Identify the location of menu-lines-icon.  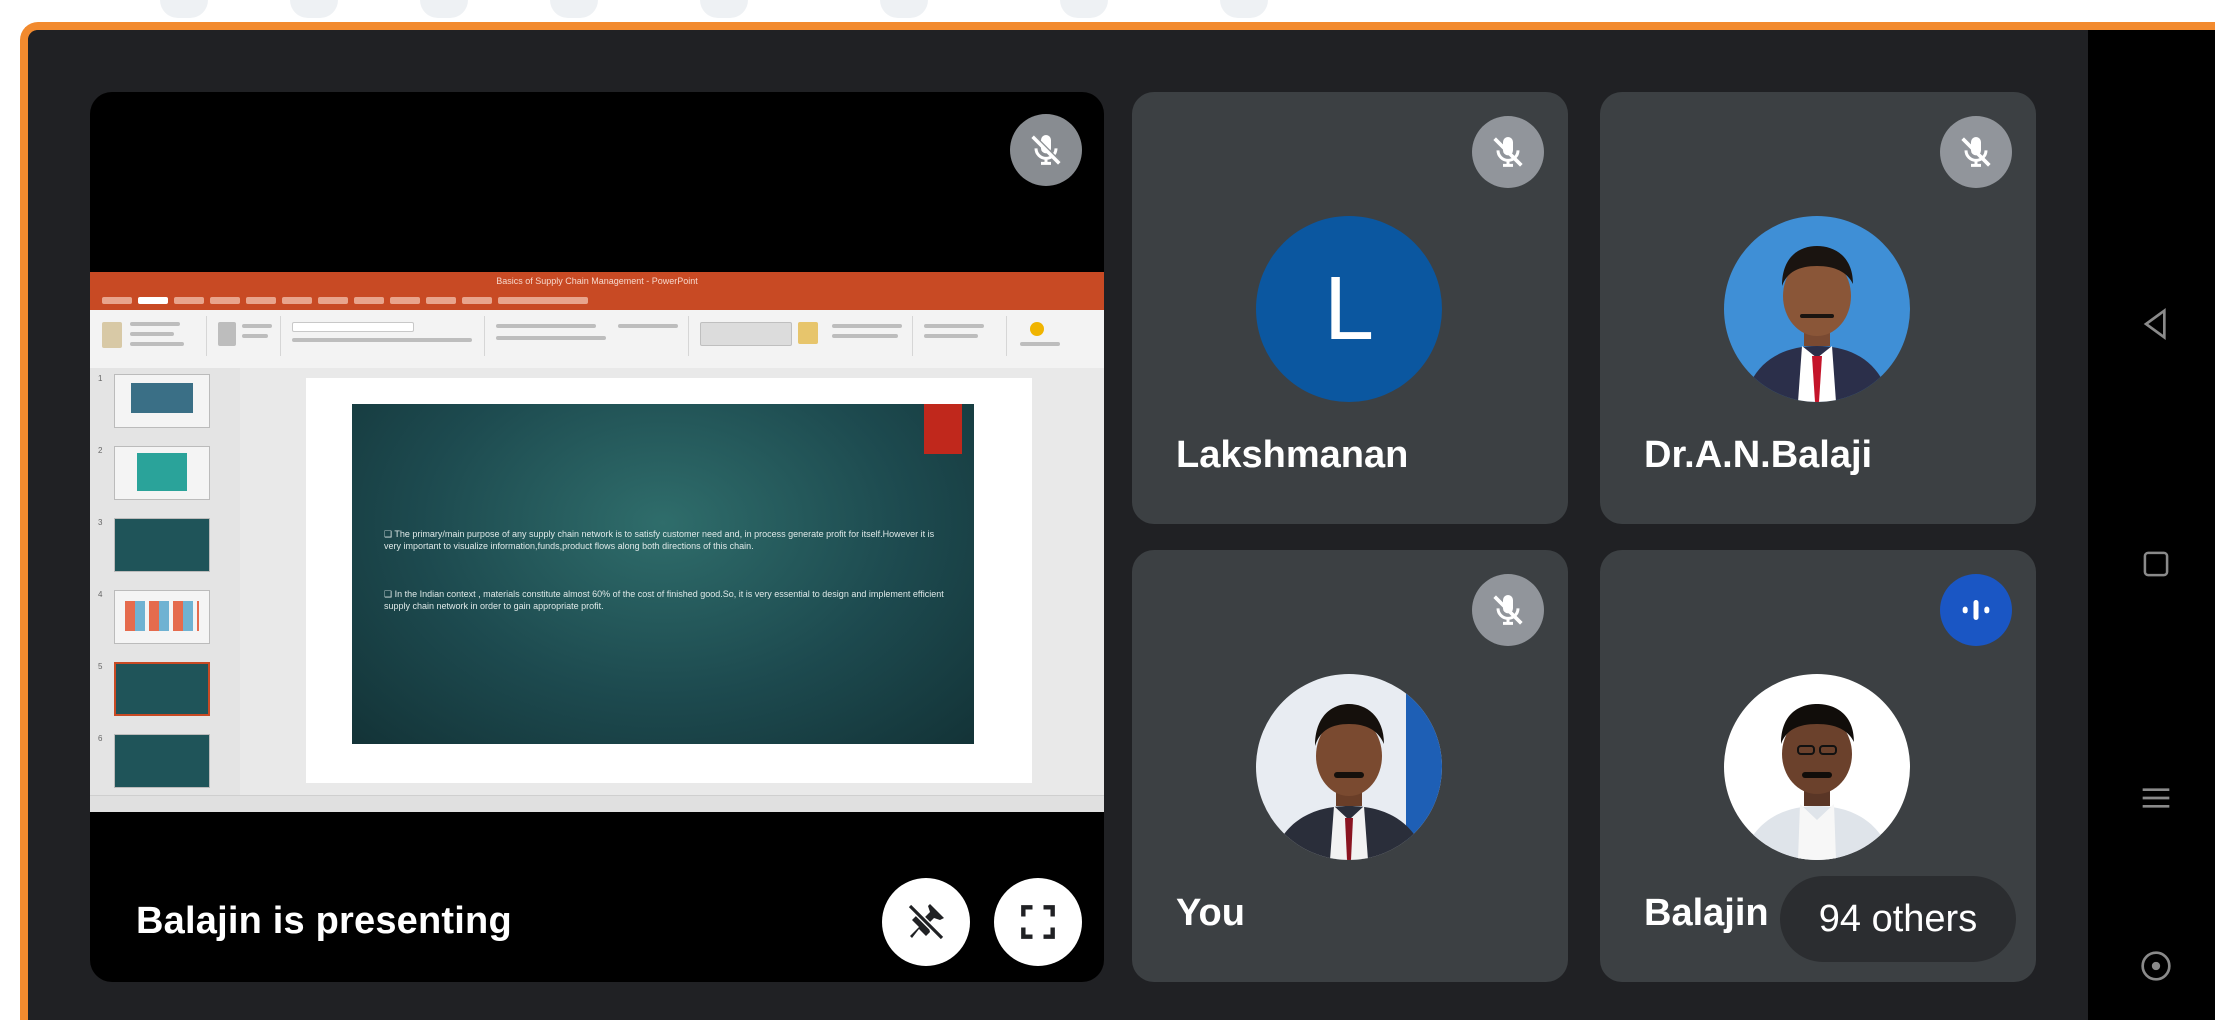
(2156, 798).